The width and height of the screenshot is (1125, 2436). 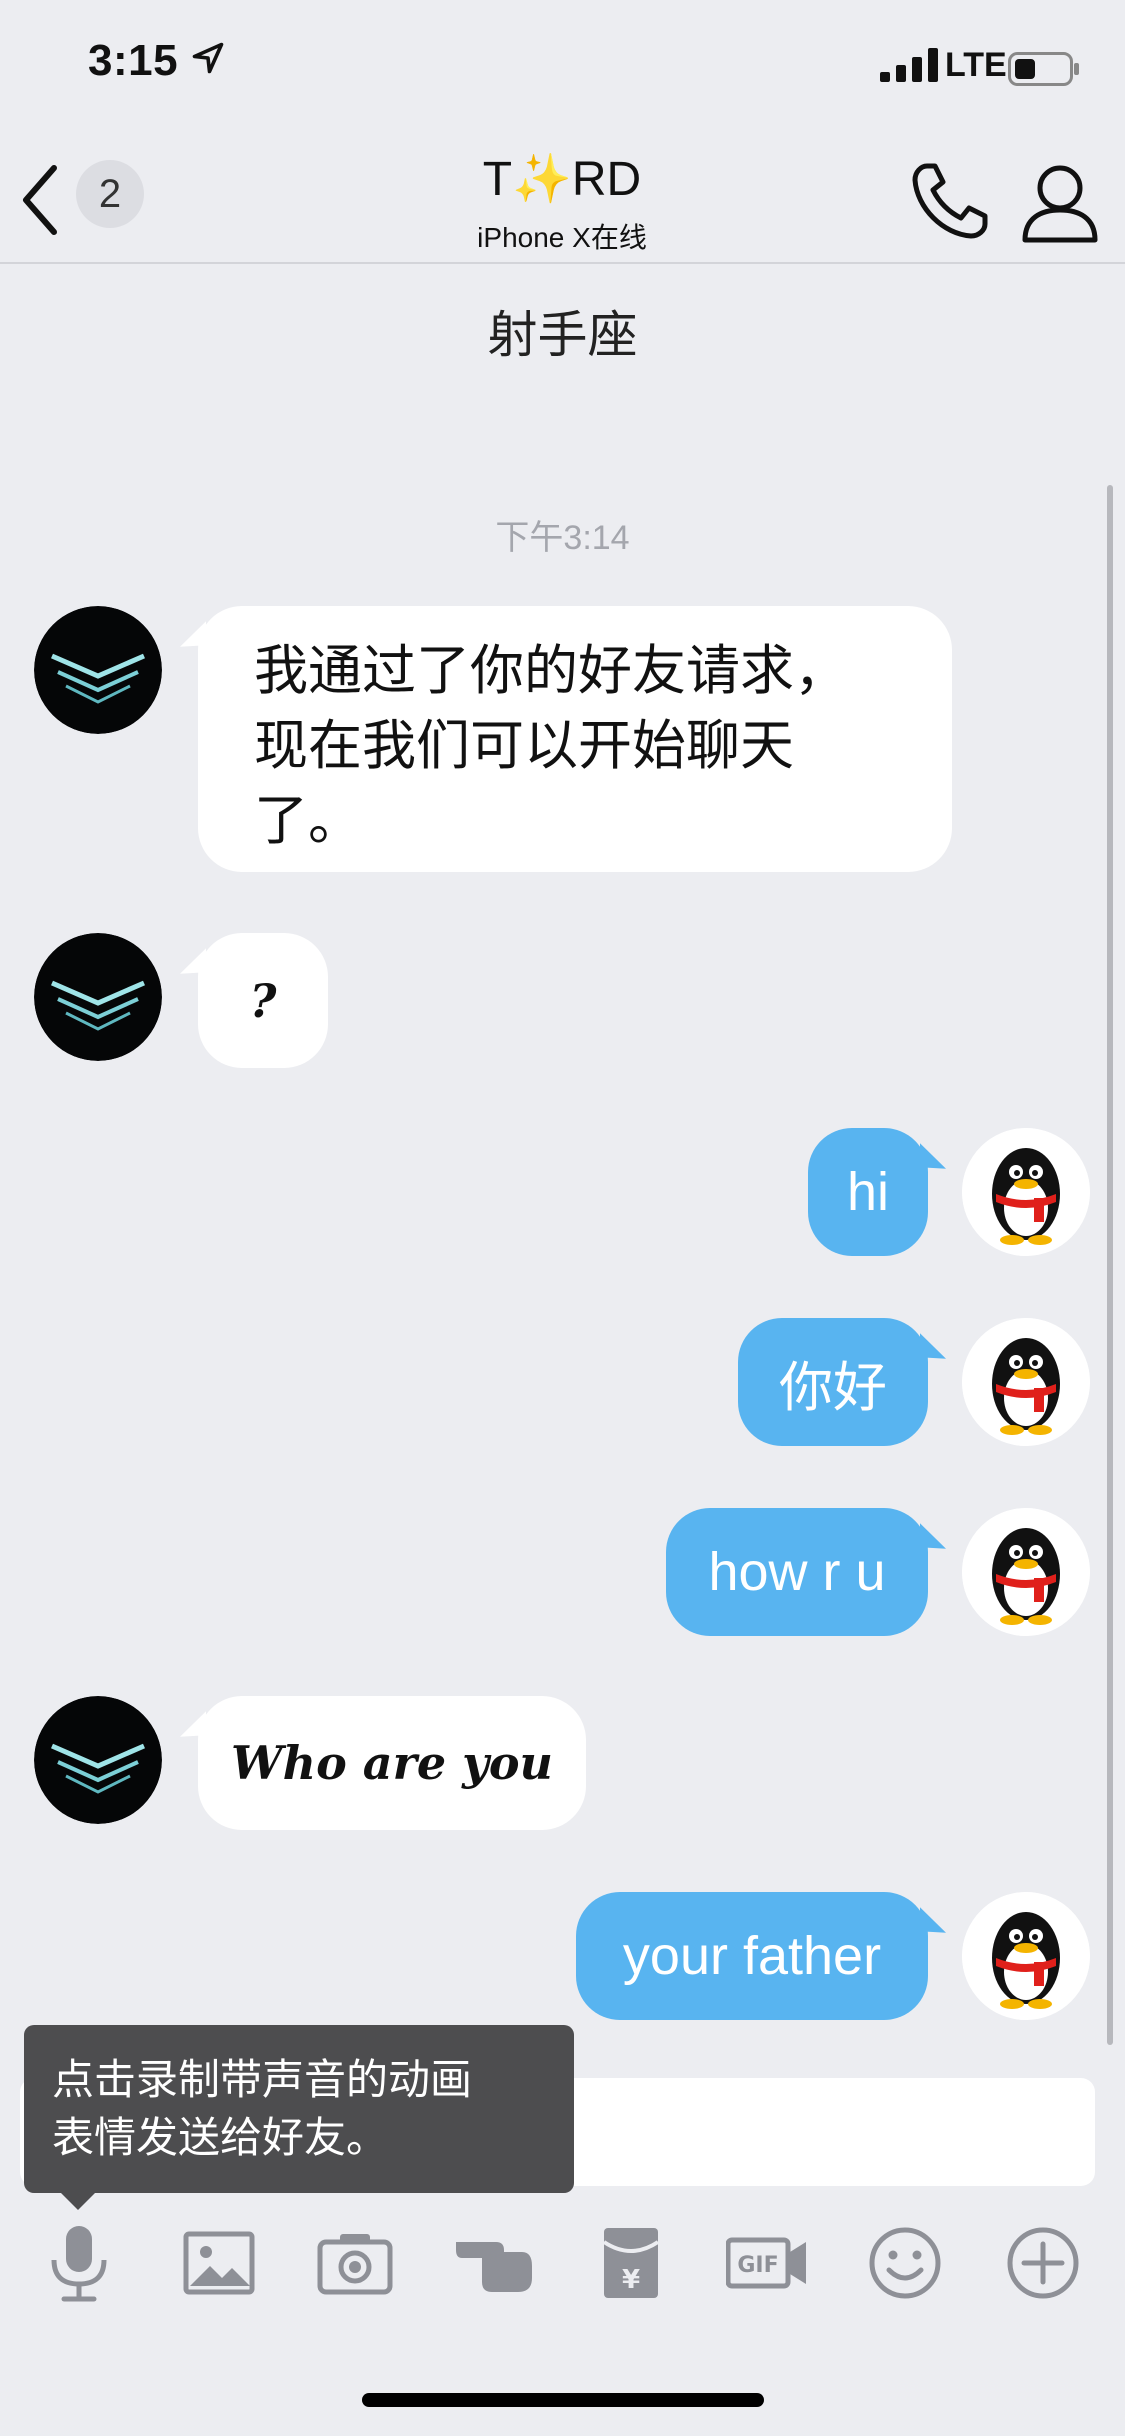 I want to click on message-text: 你好, so click(x=833, y=1387).